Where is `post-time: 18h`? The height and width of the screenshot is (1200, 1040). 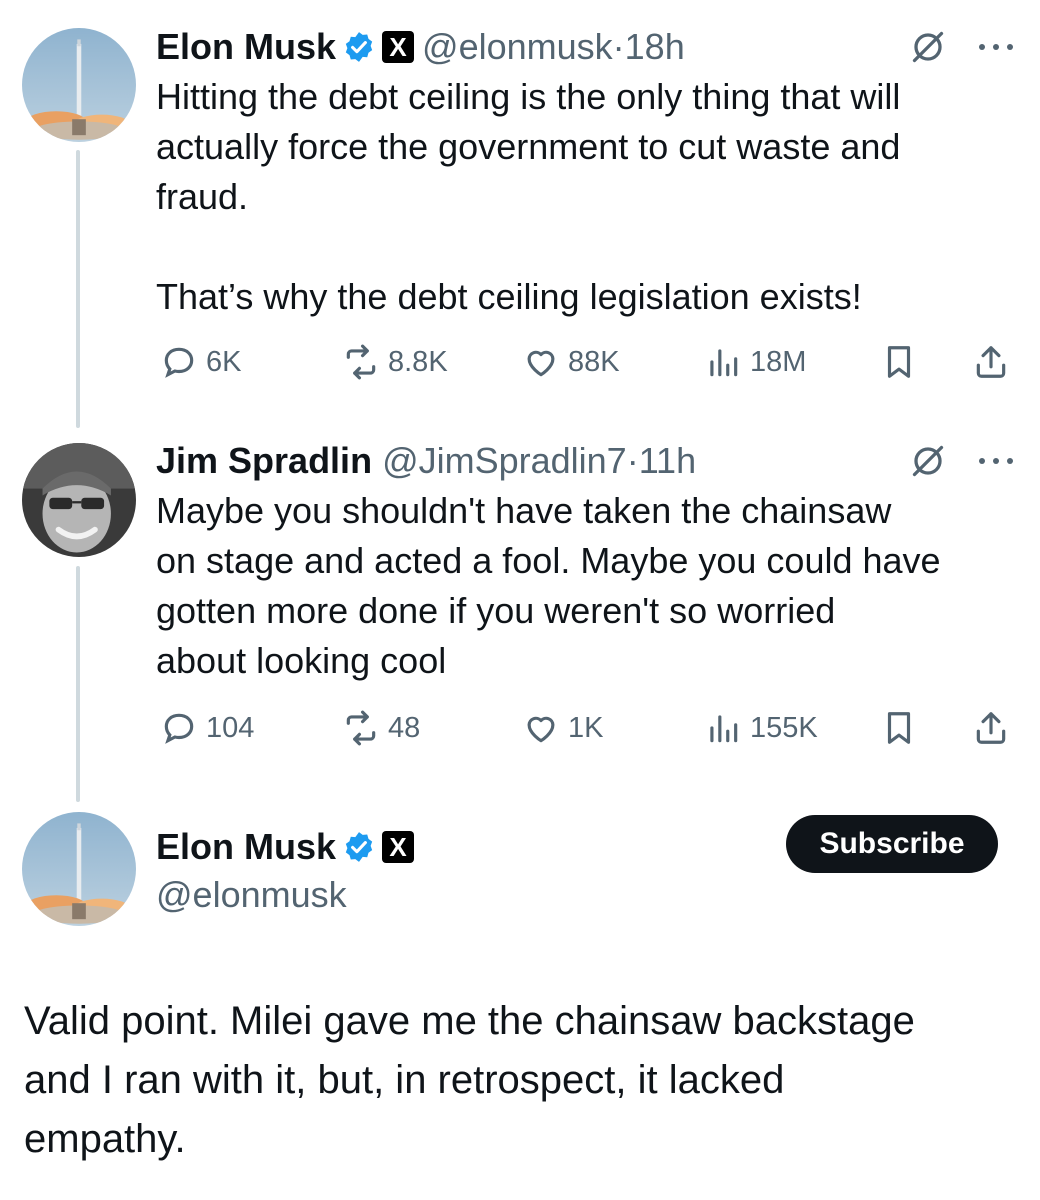
post-time: 18h is located at coordinates (655, 47).